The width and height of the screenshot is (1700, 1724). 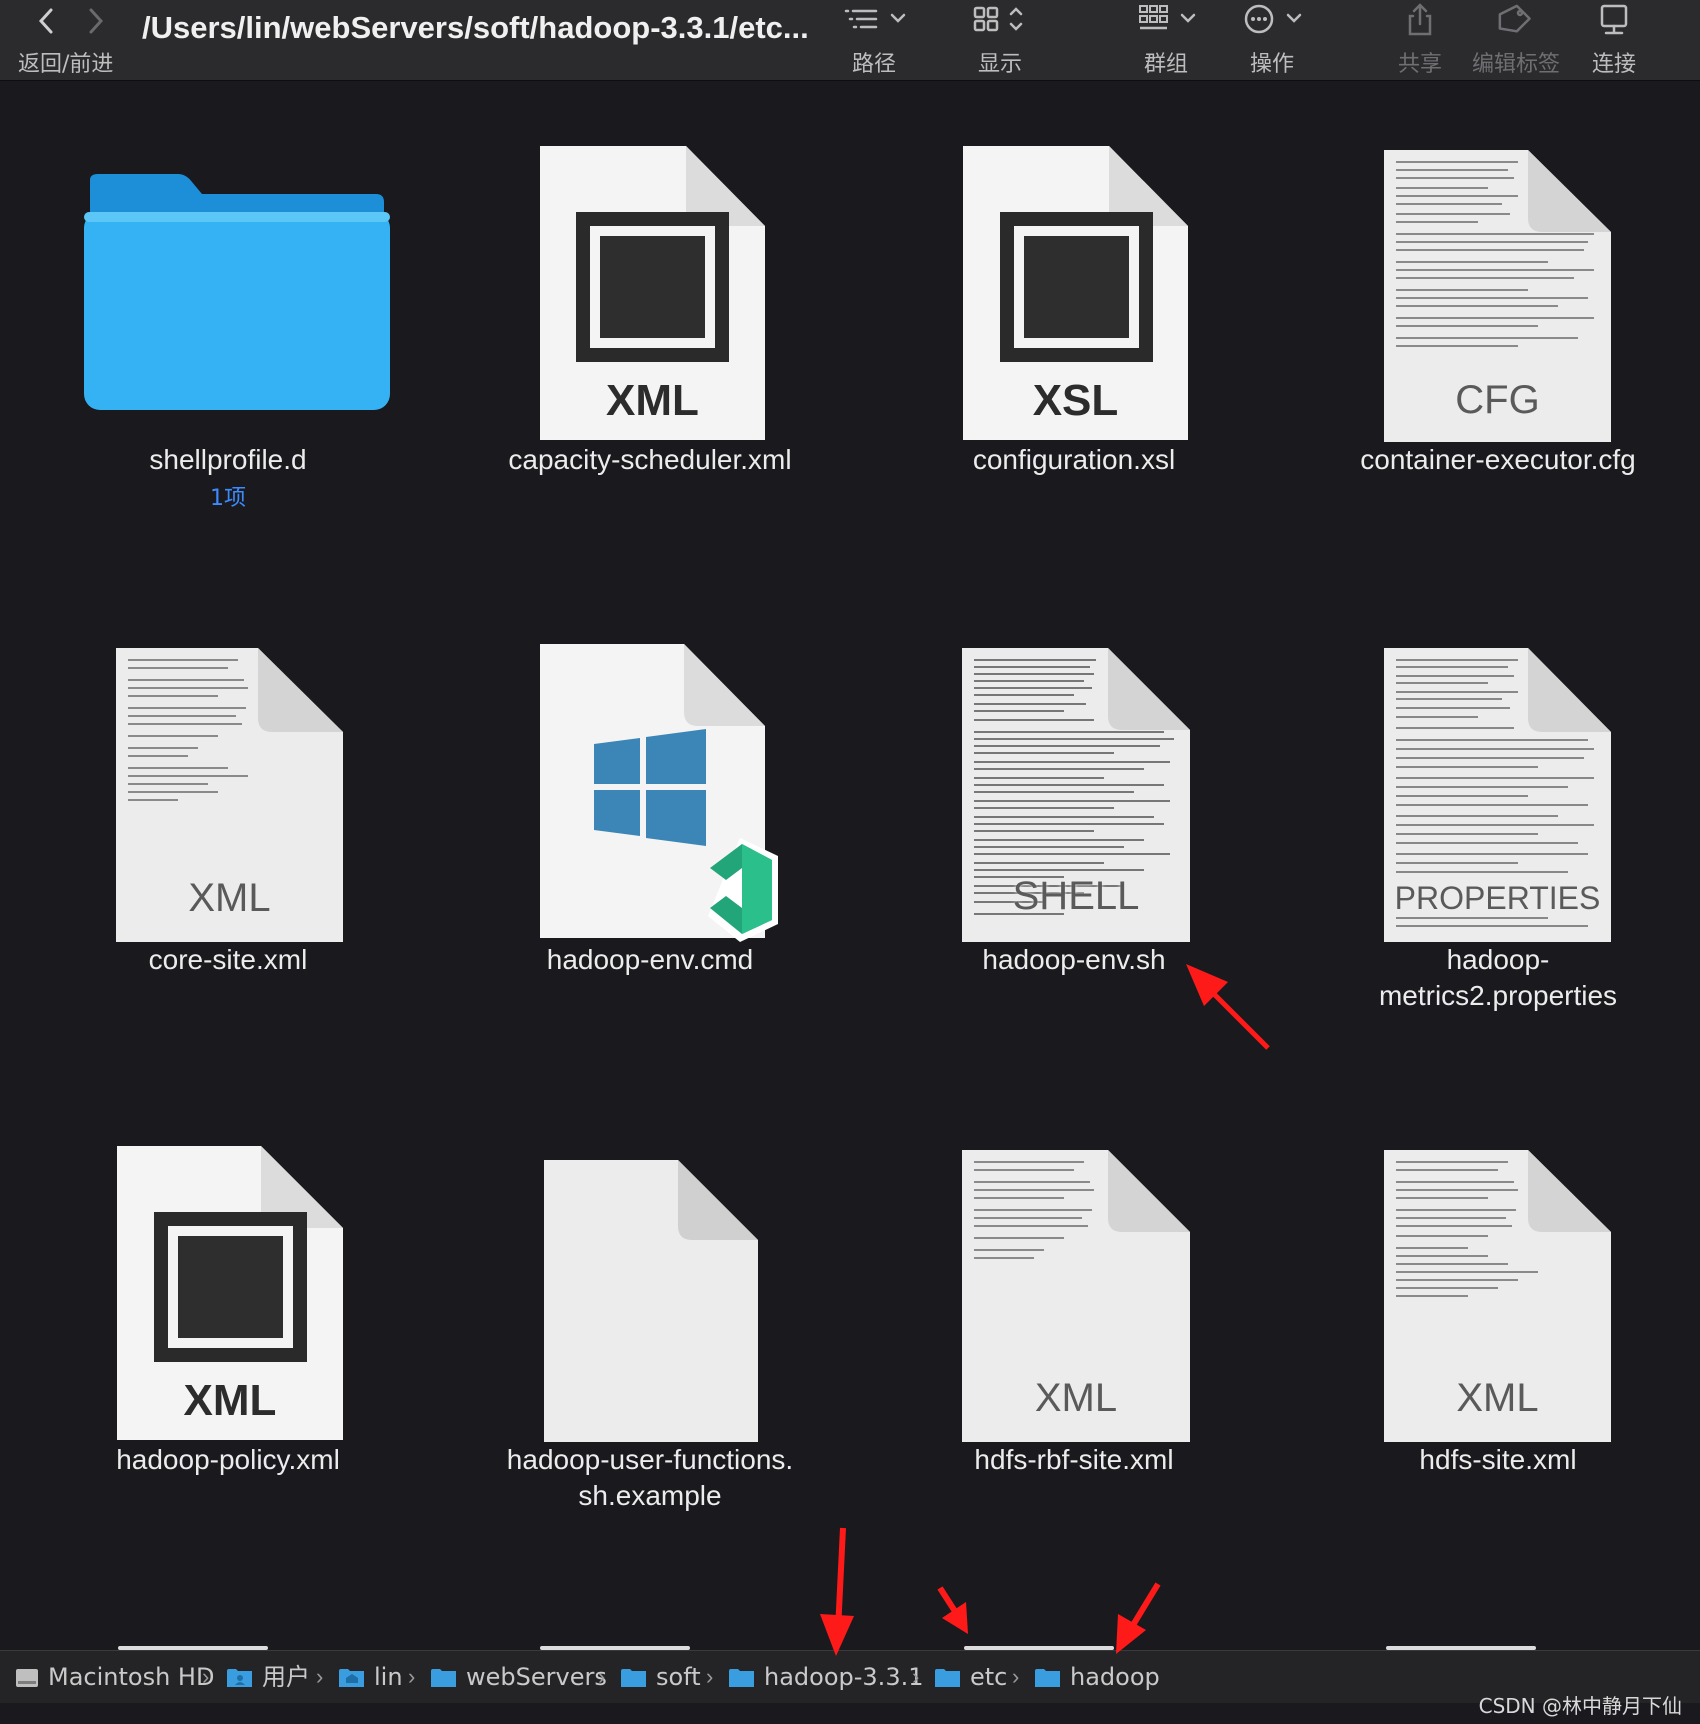 I want to click on path-label: 路径, so click(x=873, y=64).